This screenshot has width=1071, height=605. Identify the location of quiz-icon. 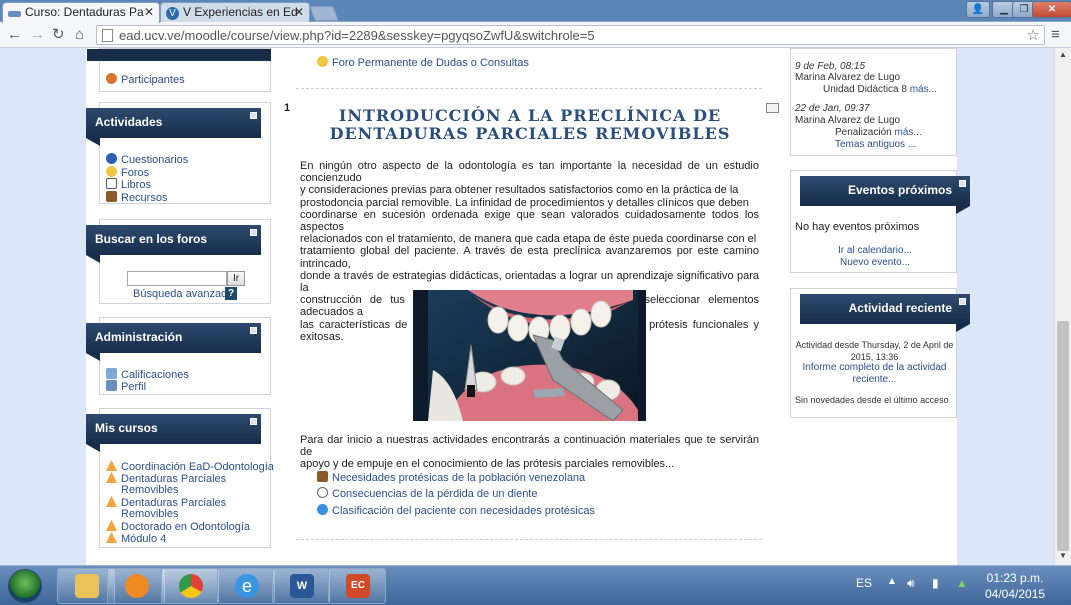
(111, 158).